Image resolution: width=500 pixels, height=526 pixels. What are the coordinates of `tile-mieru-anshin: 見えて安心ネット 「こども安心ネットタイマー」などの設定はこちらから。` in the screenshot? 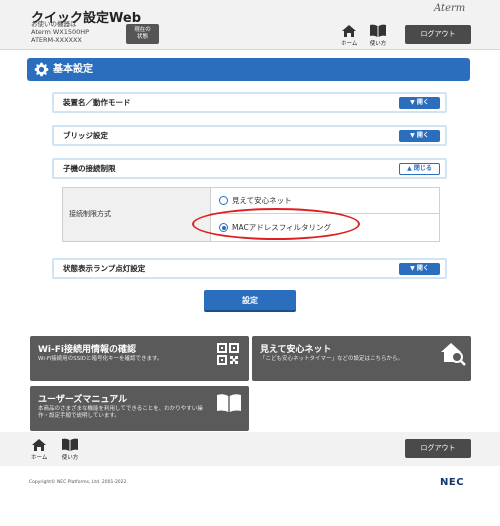 It's located at (361, 358).